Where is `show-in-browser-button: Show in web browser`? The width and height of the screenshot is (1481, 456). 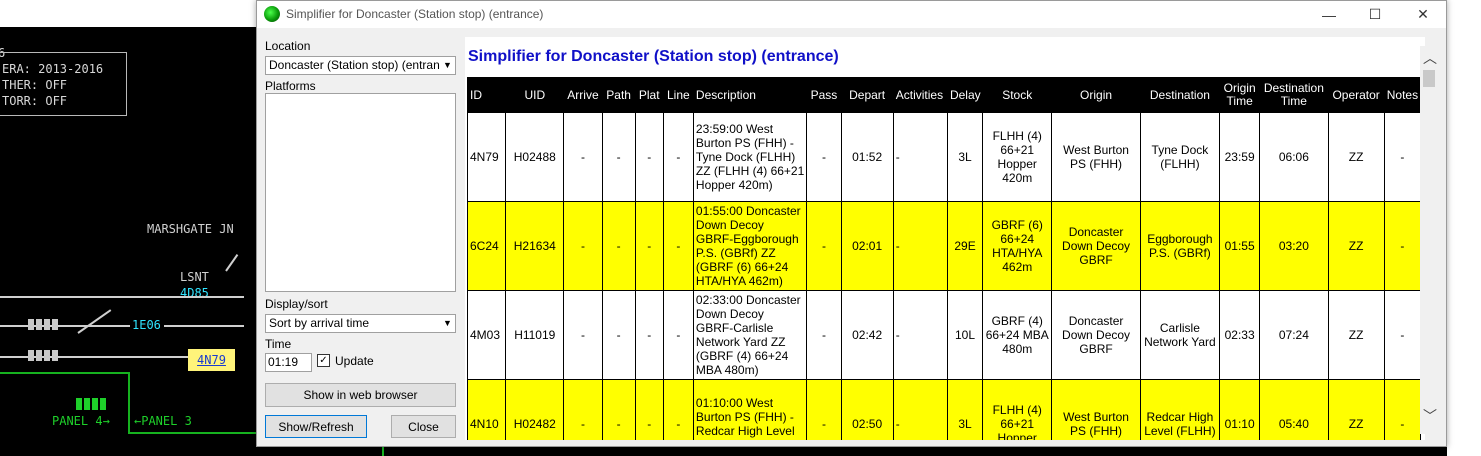 show-in-browser-button: Show in web browser is located at coordinates (360, 395).